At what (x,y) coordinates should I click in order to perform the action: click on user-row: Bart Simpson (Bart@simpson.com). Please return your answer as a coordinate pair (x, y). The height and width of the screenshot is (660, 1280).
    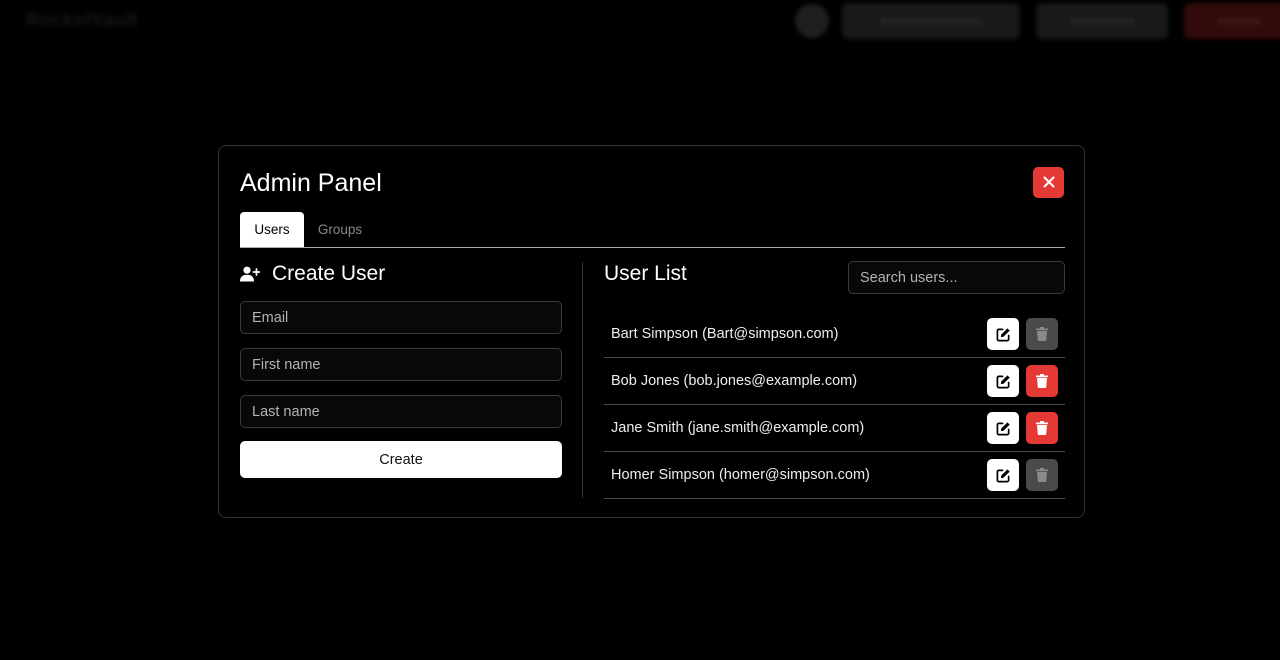
    Looking at the image, I should click on (834, 334).